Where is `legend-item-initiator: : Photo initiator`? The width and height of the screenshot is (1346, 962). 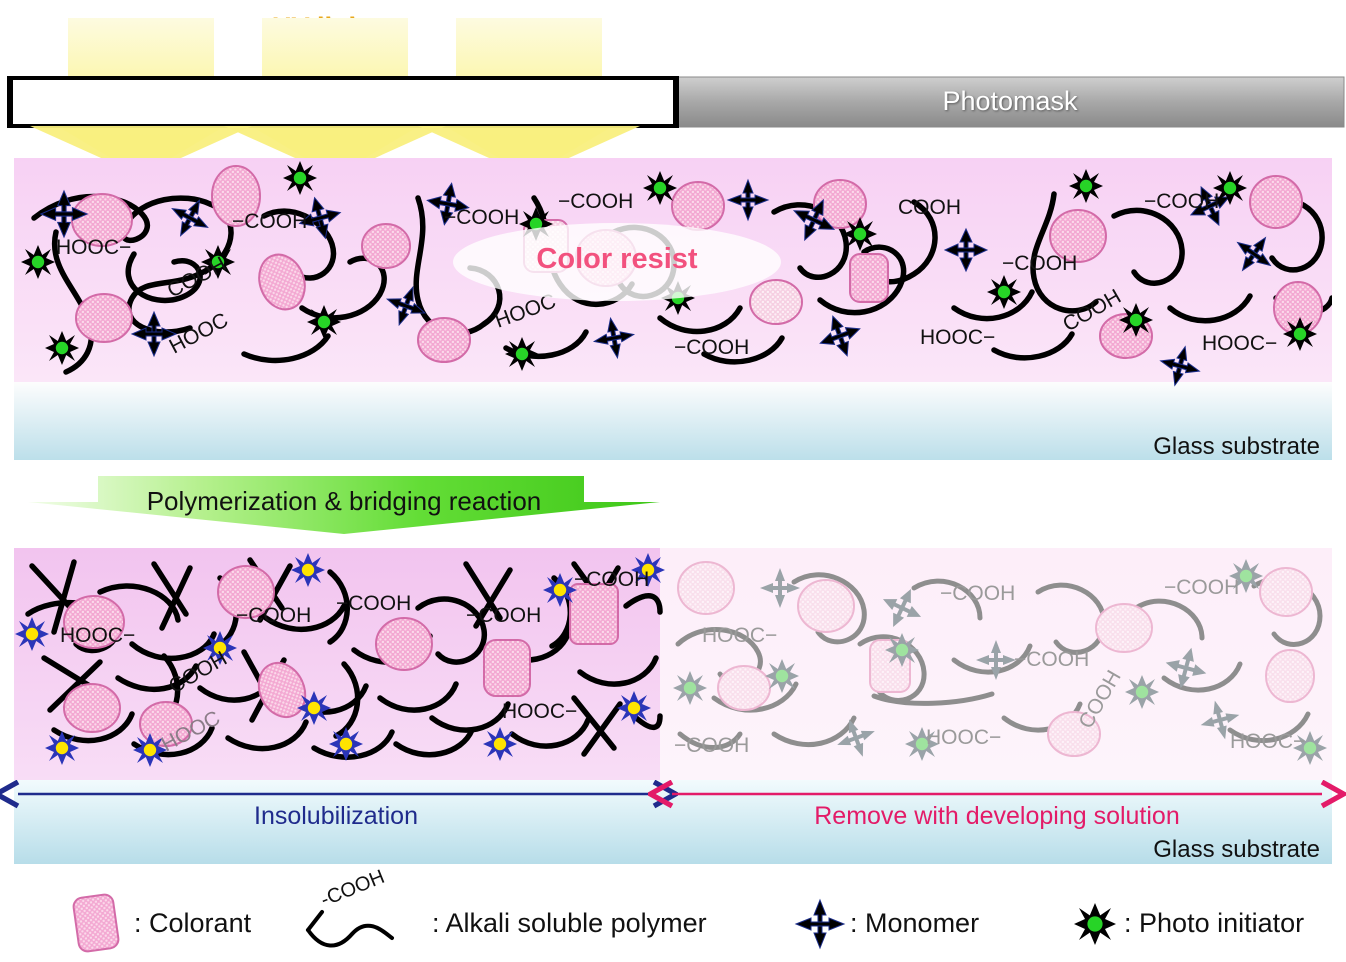
legend-item-initiator: : Photo initiator is located at coordinates (1214, 923).